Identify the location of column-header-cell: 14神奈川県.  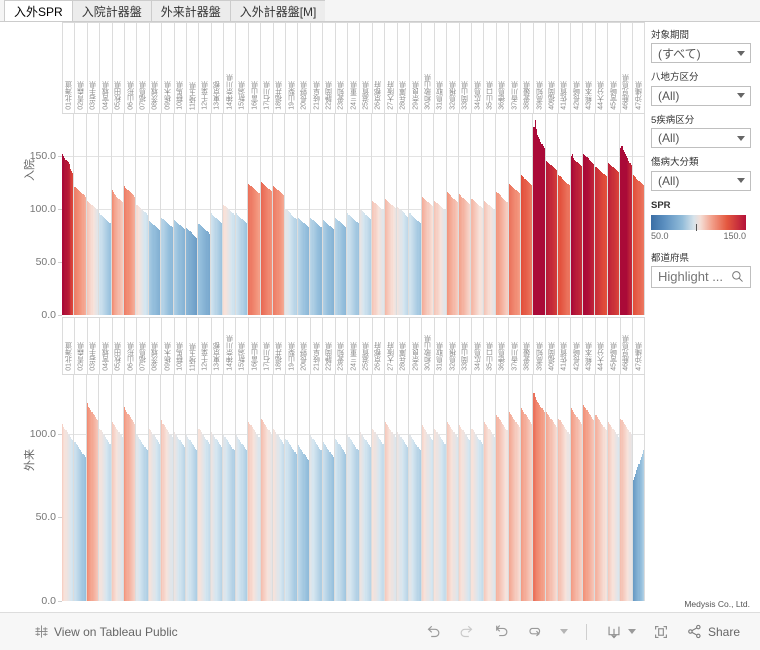
(230, 346).